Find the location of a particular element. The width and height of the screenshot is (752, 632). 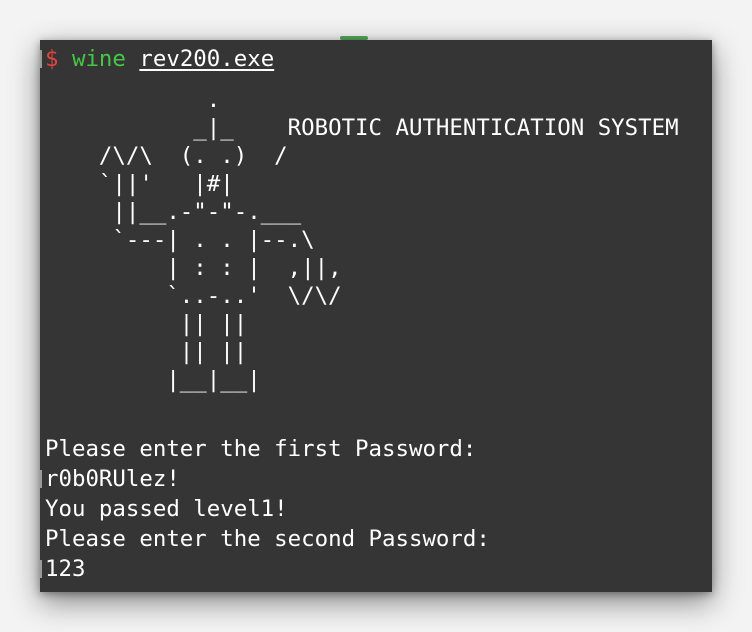

banner-line: /\/\ (. .) / is located at coordinates (166, 156).